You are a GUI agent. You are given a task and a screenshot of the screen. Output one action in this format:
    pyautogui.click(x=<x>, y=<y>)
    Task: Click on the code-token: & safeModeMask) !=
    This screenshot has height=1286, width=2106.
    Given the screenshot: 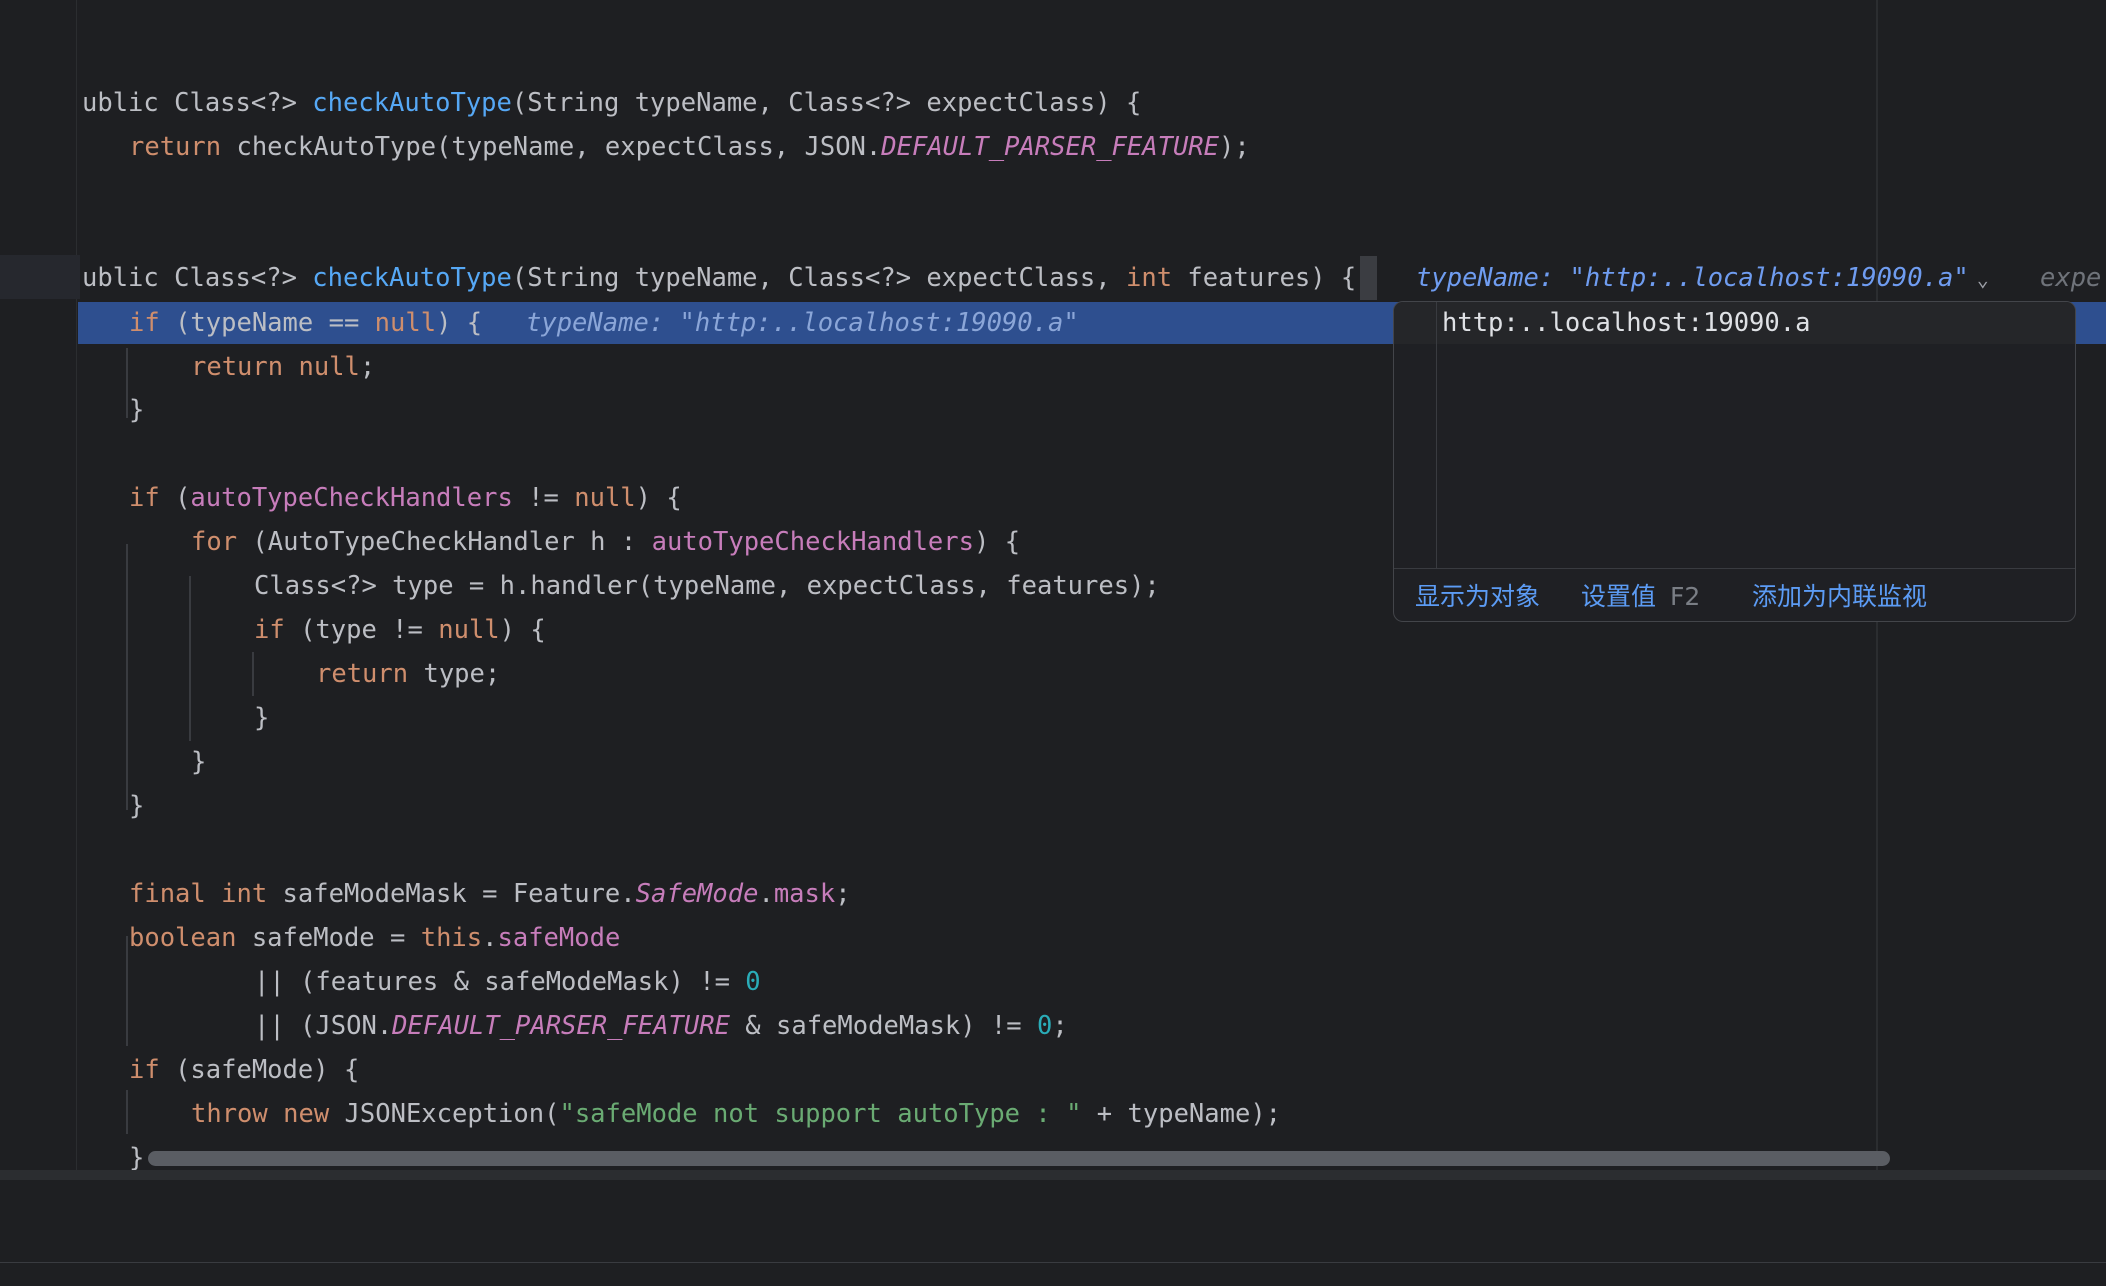 What is the action you would take?
    pyautogui.click(x=883, y=1026)
    